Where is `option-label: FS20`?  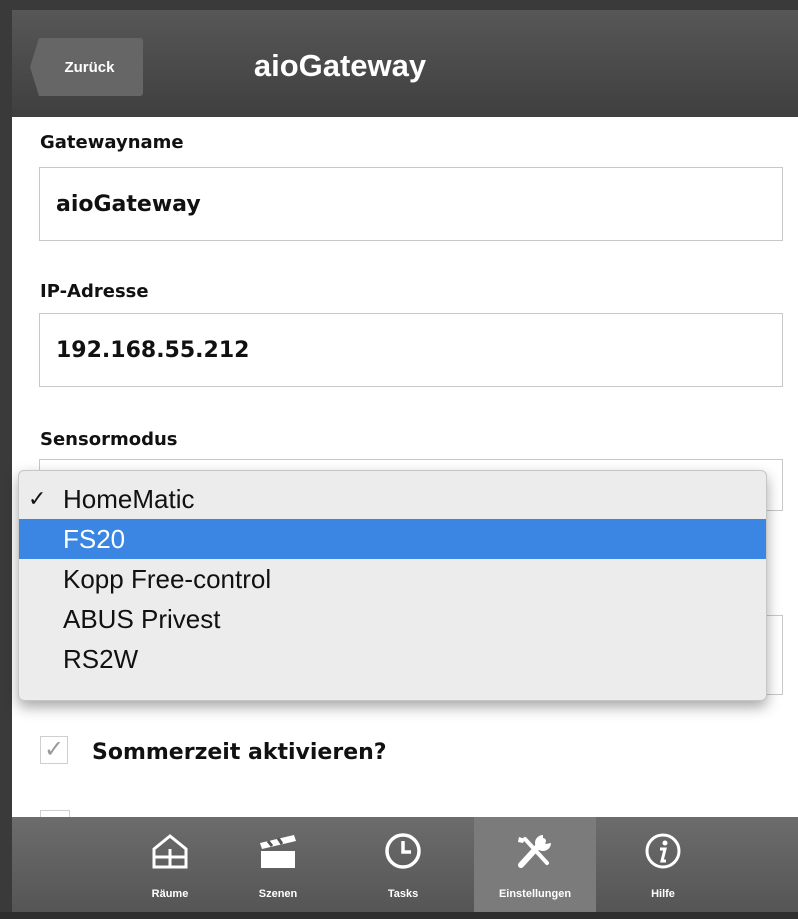
option-label: FS20 is located at coordinates (94, 539).